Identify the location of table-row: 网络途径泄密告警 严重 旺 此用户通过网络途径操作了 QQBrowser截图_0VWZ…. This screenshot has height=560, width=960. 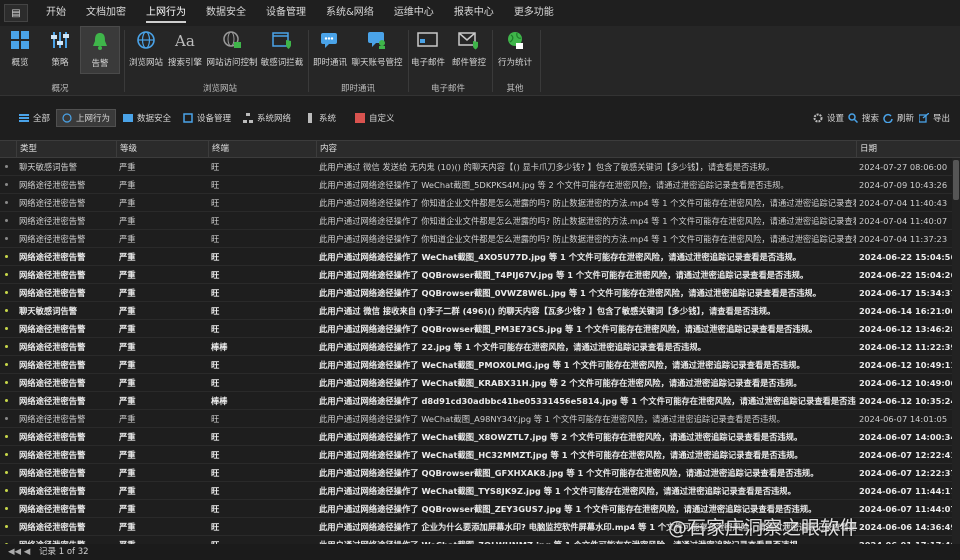
(480, 293).